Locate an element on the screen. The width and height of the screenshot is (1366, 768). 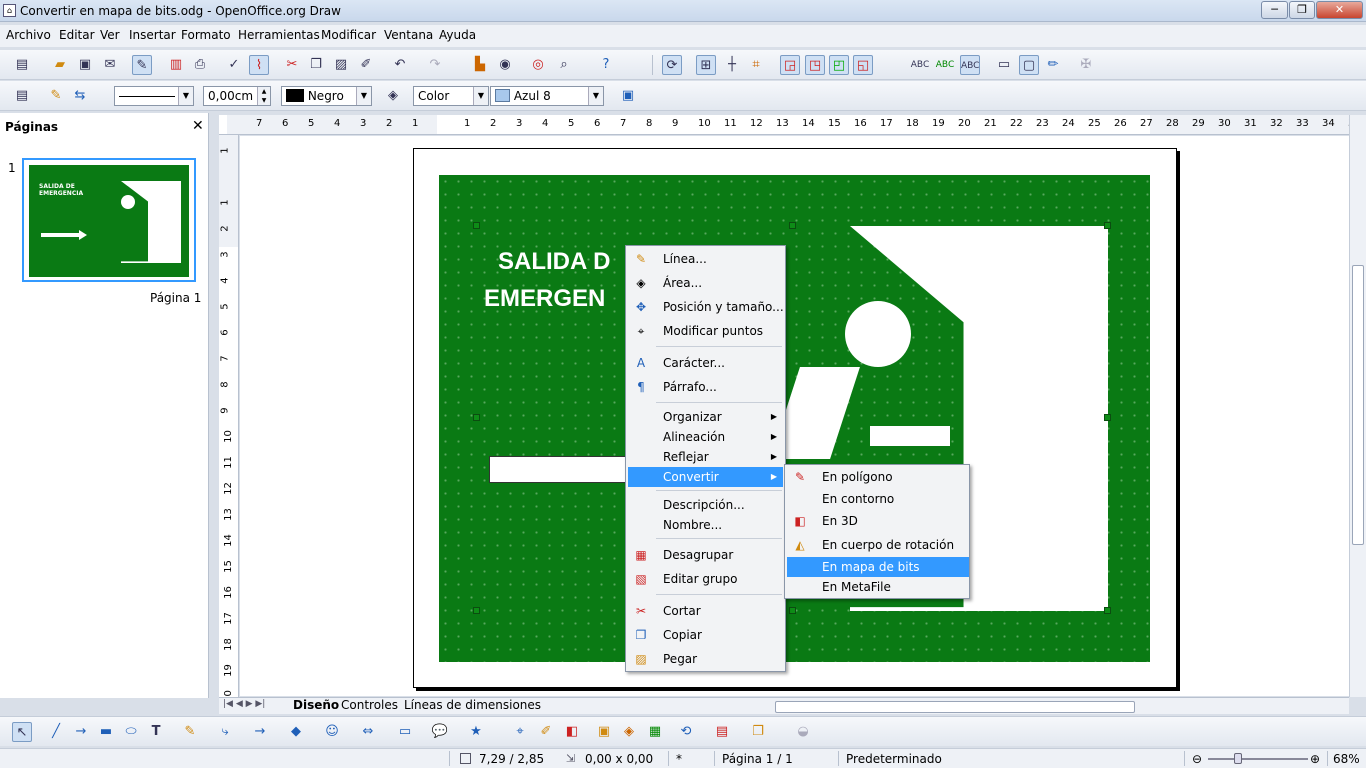
extrusion-toggle-icon: ◒ is located at coordinates (803, 732).